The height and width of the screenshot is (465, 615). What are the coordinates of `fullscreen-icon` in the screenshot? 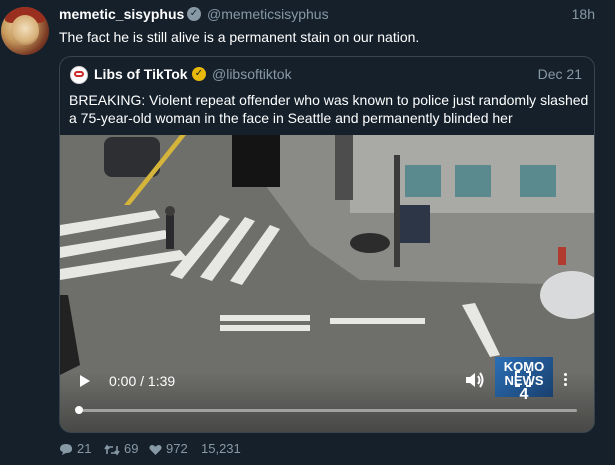 It's located at (523, 379).